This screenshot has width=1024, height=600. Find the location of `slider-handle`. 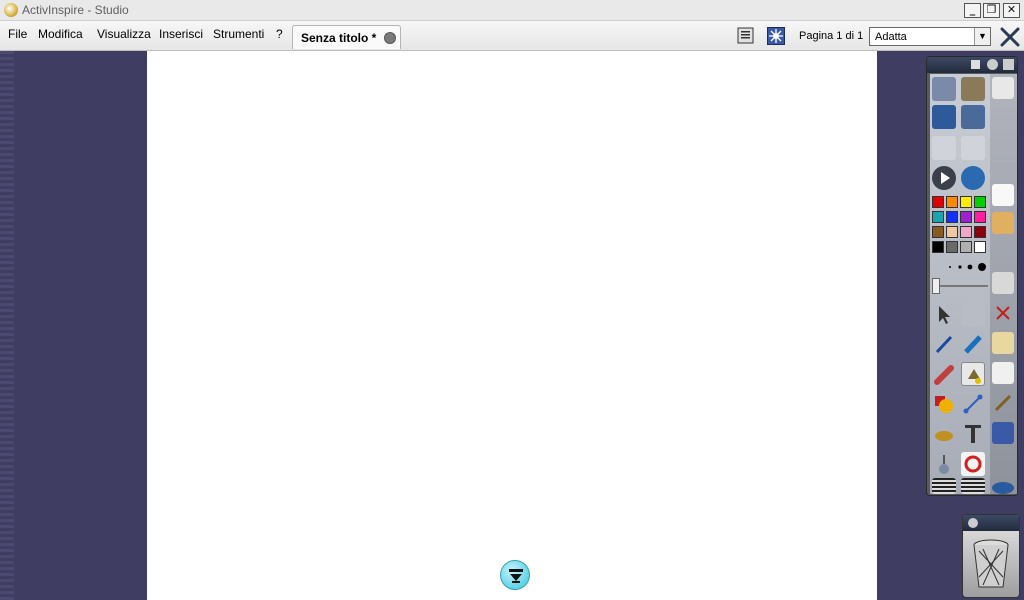

slider-handle is located at coordinates (936, 286).